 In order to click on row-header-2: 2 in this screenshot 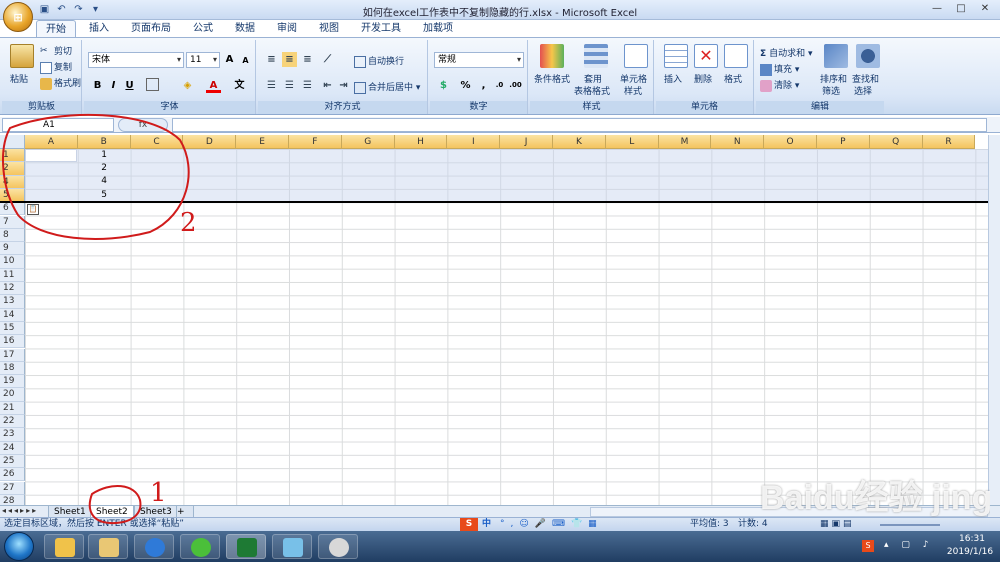, I will do `click(12, 169)`.